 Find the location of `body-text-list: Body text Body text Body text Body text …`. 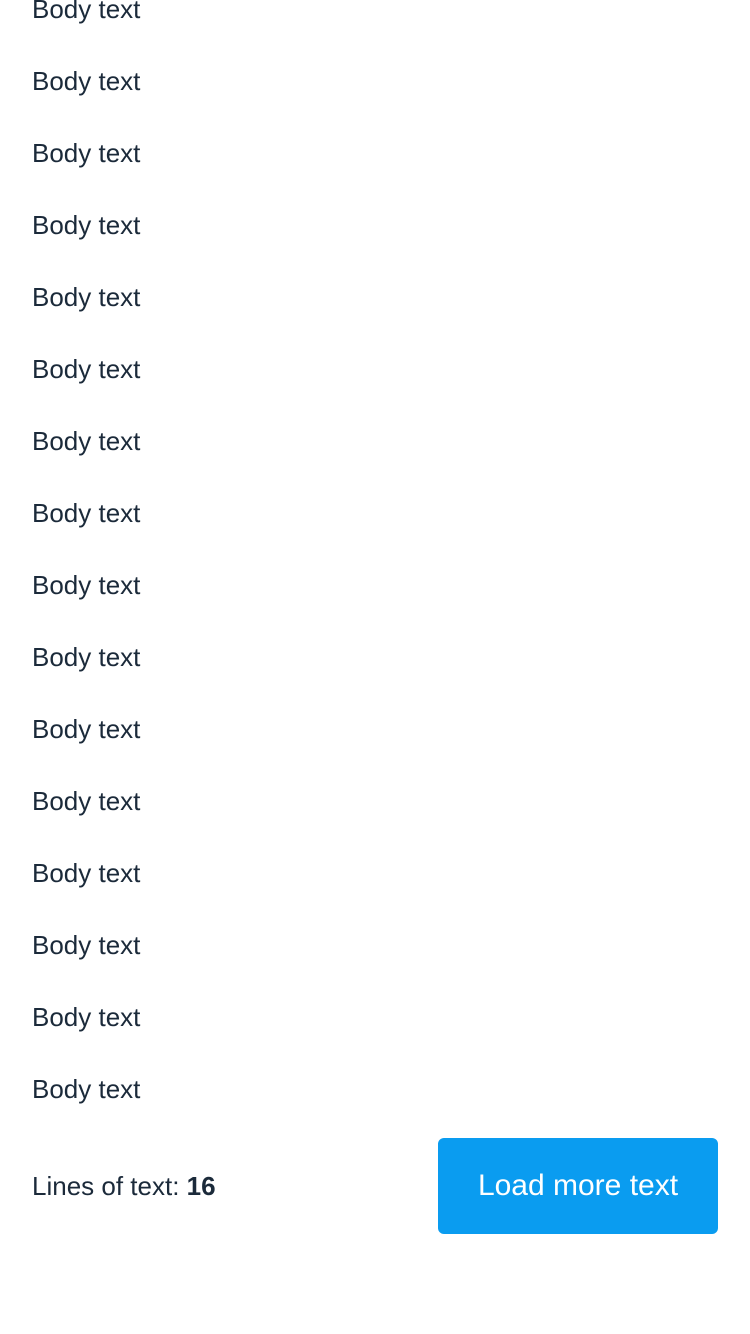

body-text-list: Body text Body text Body text Body text … is located at coordinates (86, 567).